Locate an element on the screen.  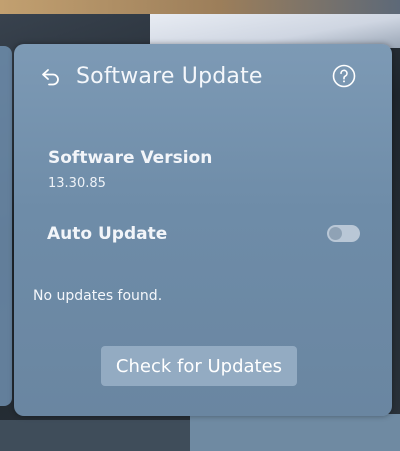
adjacent-panel-bottom is located at coordinates (295, 432).